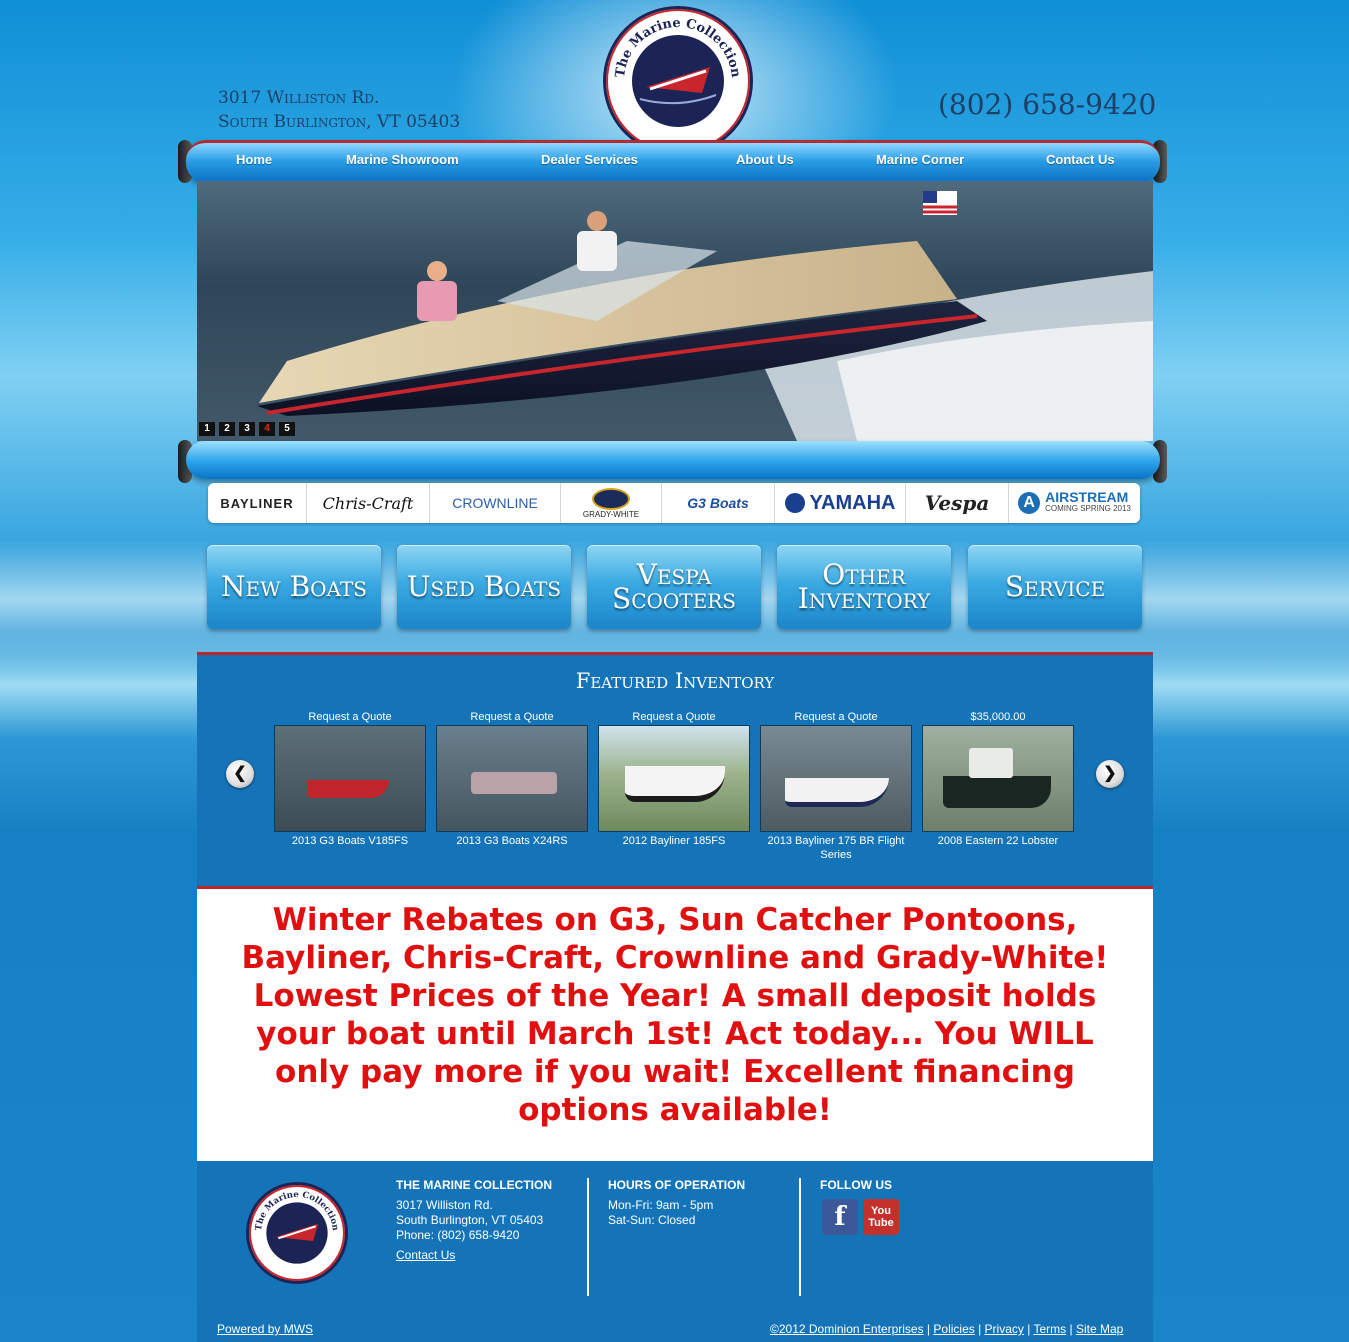 The width and height of the screenshot is (1349, 1342). What do you see at coordinates (402, 159) in the screenshot?
I see `nav-marine-showroom: Marine Showroom` at bounding box center [402, 159].